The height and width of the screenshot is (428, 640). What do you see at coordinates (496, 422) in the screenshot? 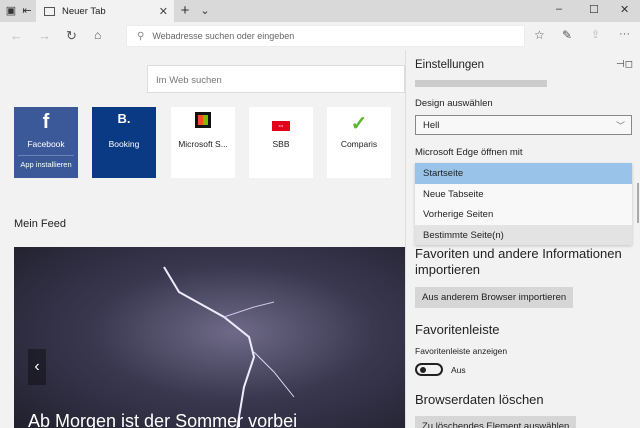
I see `clear-button: Zu löschendes Element auswählen` at bounding box center [496, 422].